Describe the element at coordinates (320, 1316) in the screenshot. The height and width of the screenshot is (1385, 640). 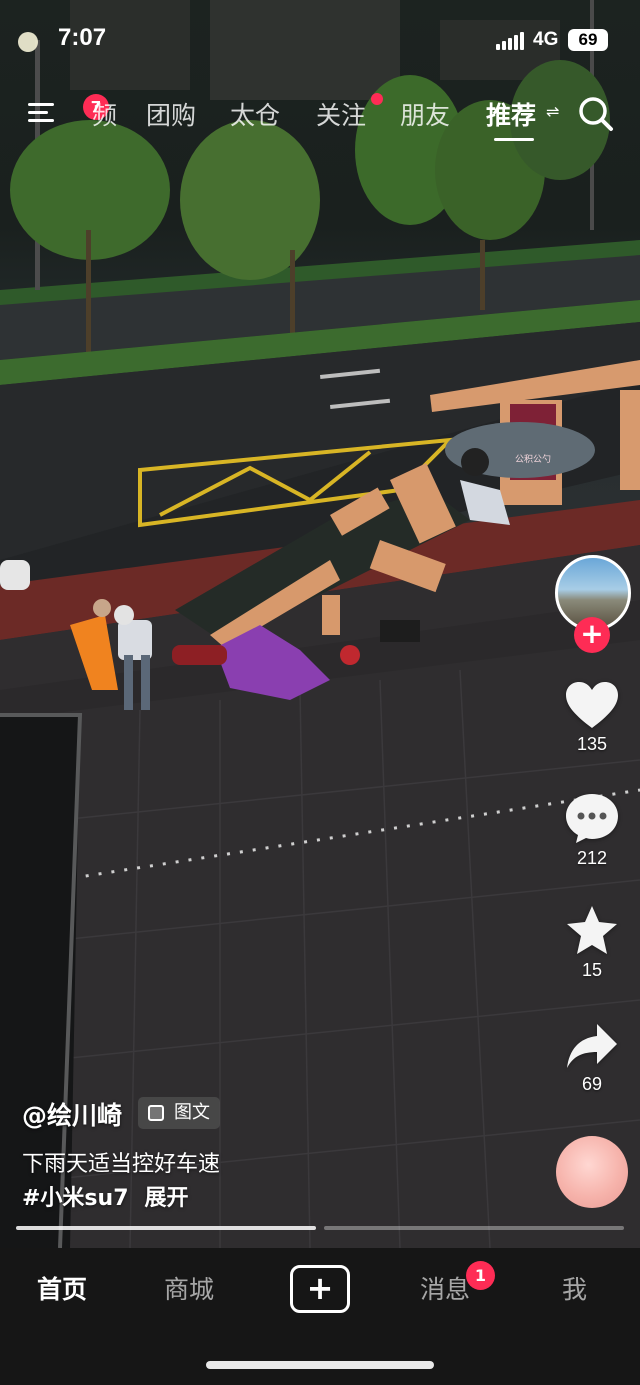
I see `bottom-nav: 首页 商城 + 消息 1 我` at that location.